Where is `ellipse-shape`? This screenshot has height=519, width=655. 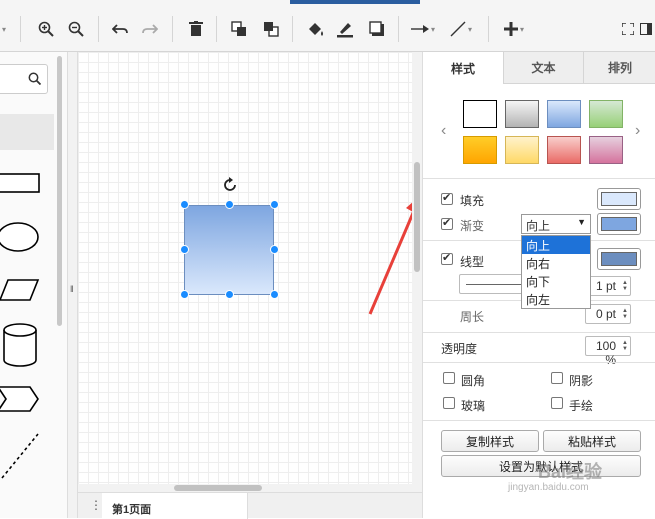 ellipse-shape is located at coordinates (21, 237).